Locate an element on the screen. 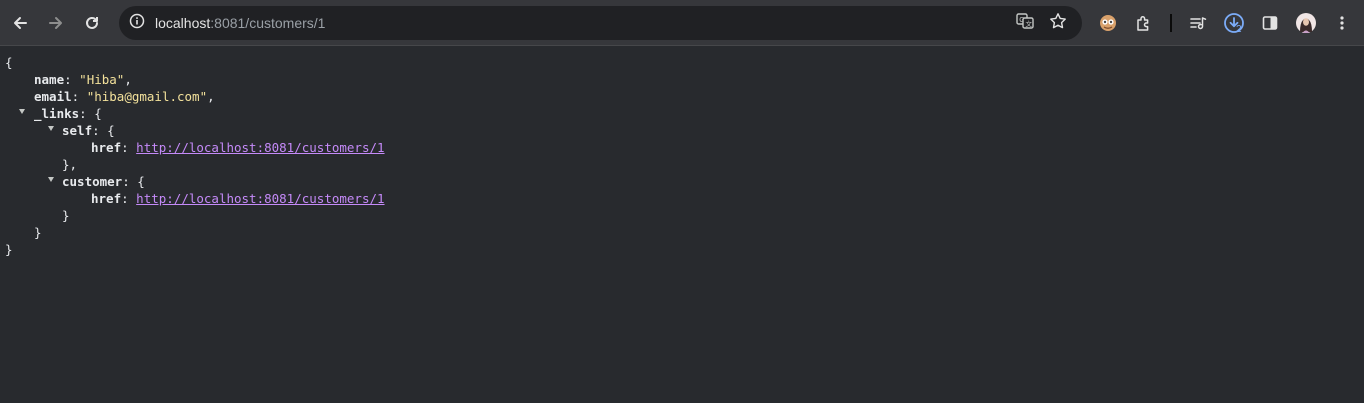  side-panel-icon is located at coordinates (1270, 23).